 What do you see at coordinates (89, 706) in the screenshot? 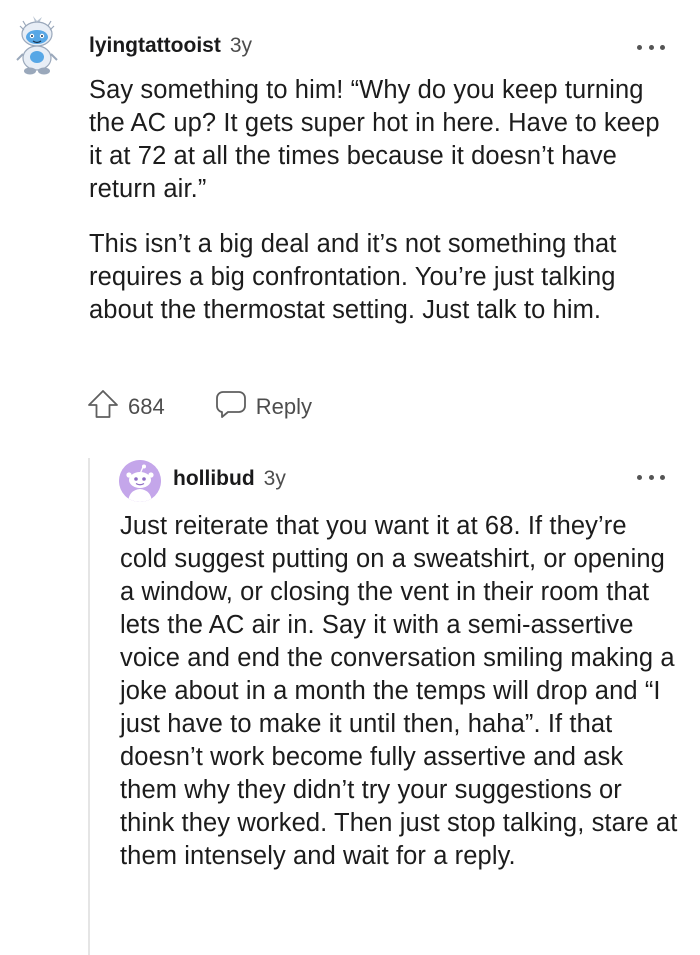
I see `thread-line` at bounding box center [89, 706].